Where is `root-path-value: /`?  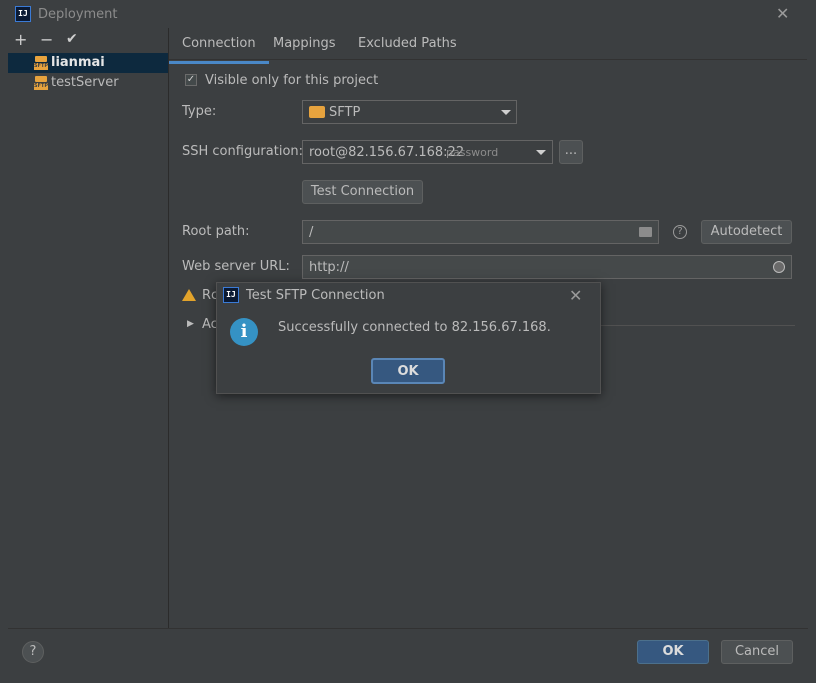 root-path-value: / is located at coordinates (311, 232).